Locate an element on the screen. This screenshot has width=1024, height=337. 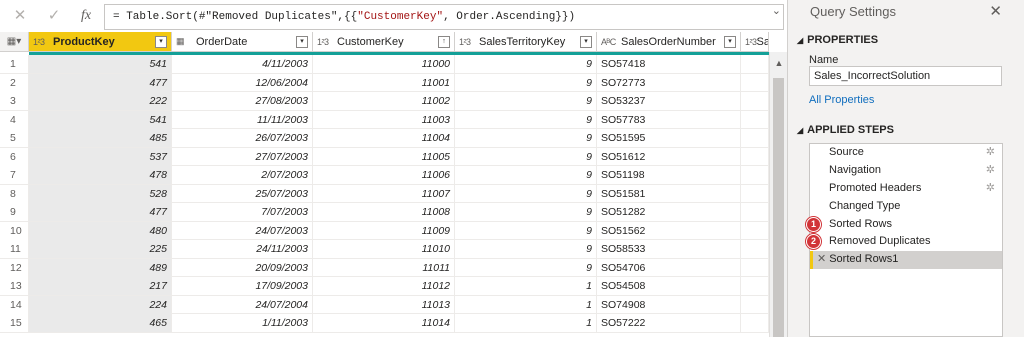
table-row: 8 528 25/07/2003 11007 9 SO51581 is located at coordinates (384, 193).